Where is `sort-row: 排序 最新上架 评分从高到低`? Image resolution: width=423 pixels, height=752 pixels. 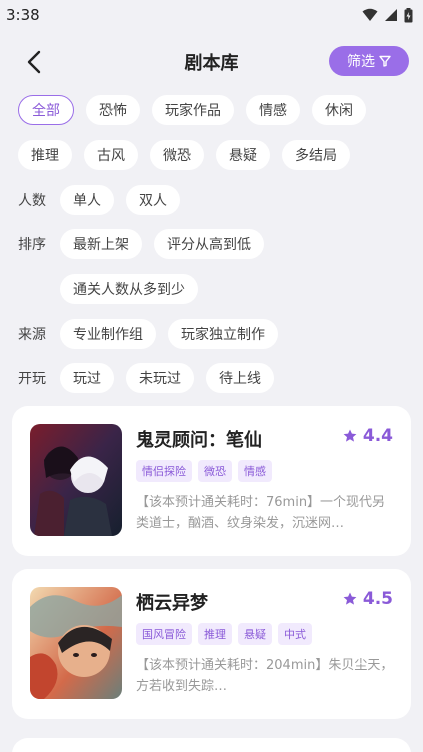
sort-row: 排序 最新上架 评分从高到低 is located at coordinates (141, 244).